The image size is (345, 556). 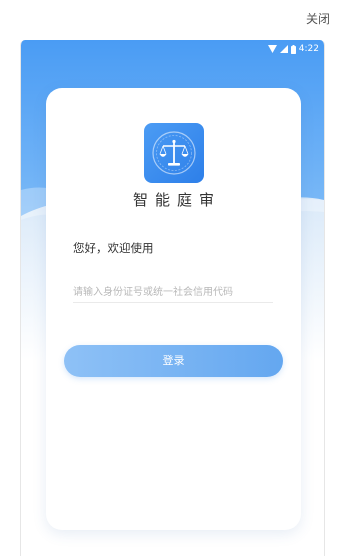 I want to click on scales-of-justice-icon, so click(x=174, y=153).